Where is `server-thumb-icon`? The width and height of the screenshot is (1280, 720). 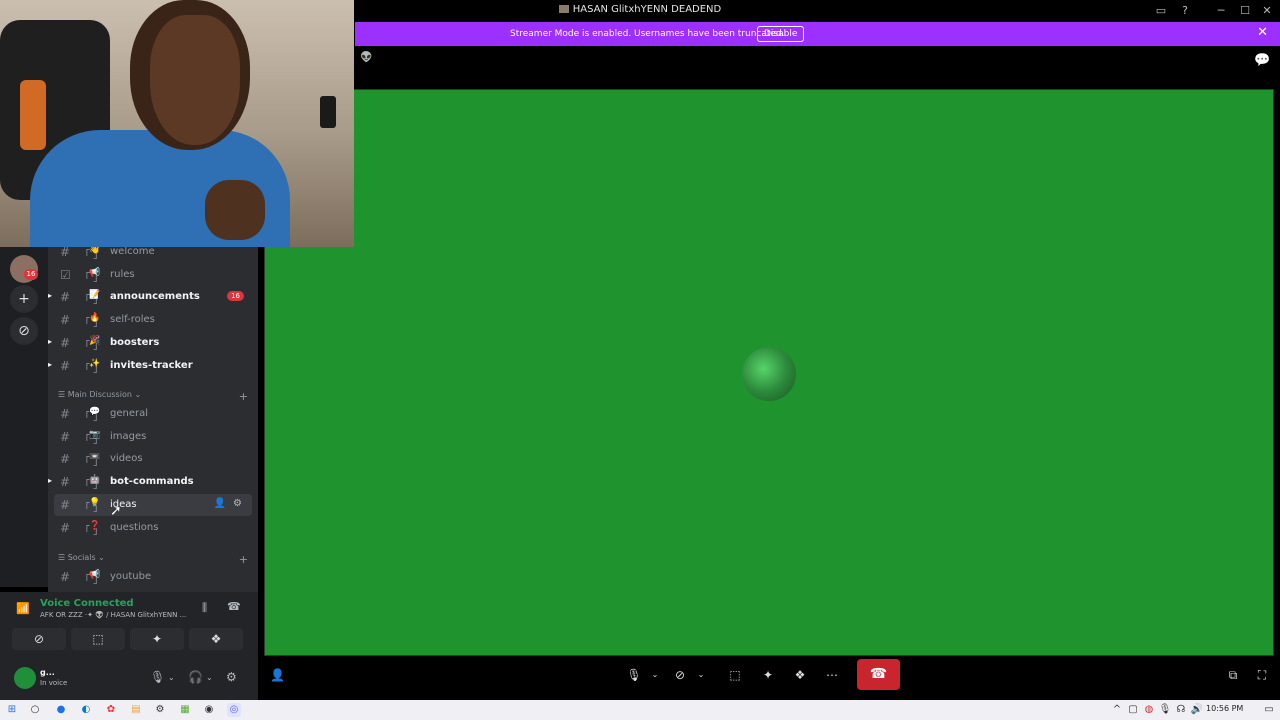
server-thumb-icon is located at coordinates (563, 9).